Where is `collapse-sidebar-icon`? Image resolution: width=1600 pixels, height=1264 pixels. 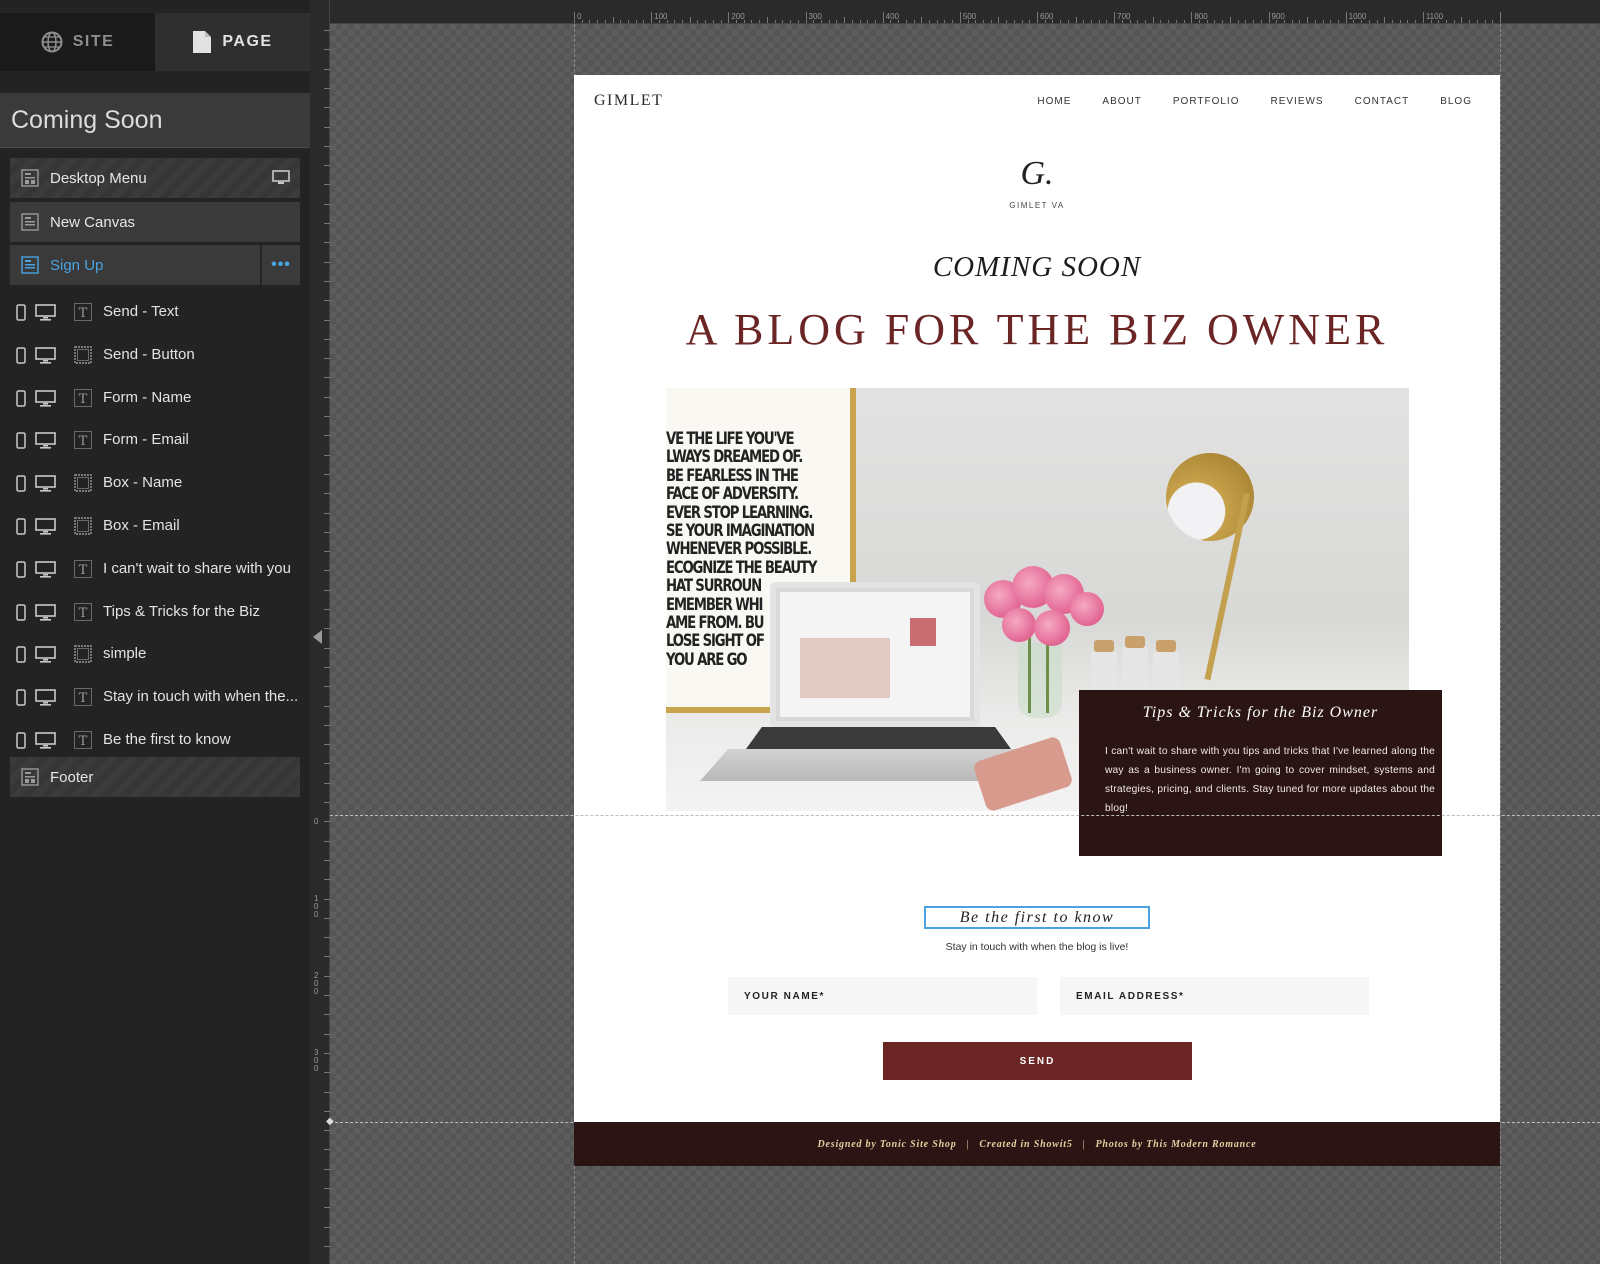 collapse-sidebar-icon is located at coordinates (317, 637).